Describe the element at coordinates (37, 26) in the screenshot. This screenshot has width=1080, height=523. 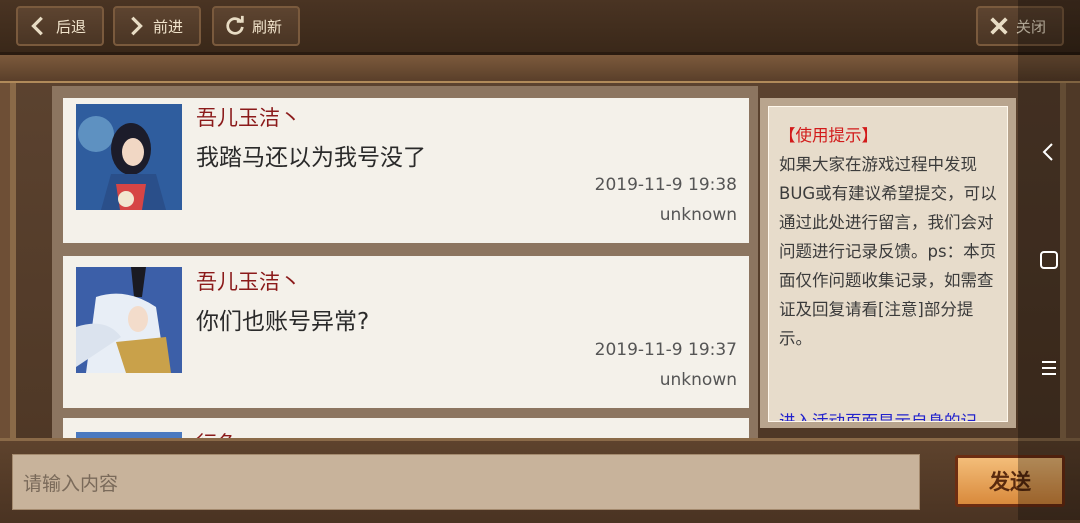
I see `chevron-left-icon` at that location.